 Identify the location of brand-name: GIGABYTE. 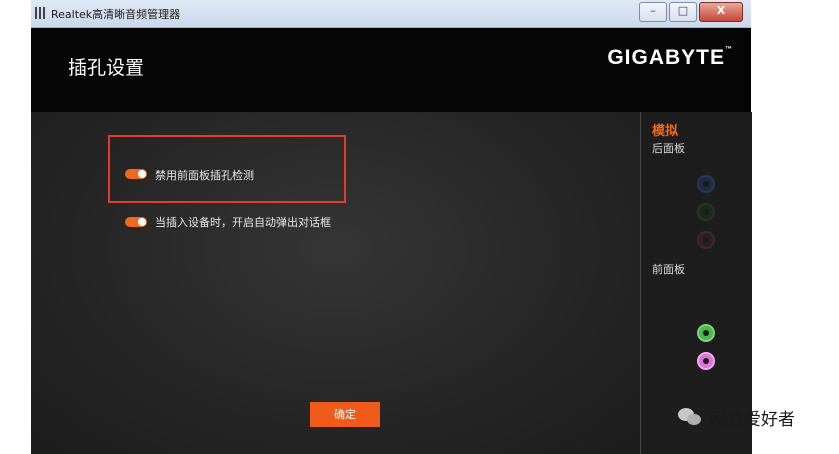
(666, 57).